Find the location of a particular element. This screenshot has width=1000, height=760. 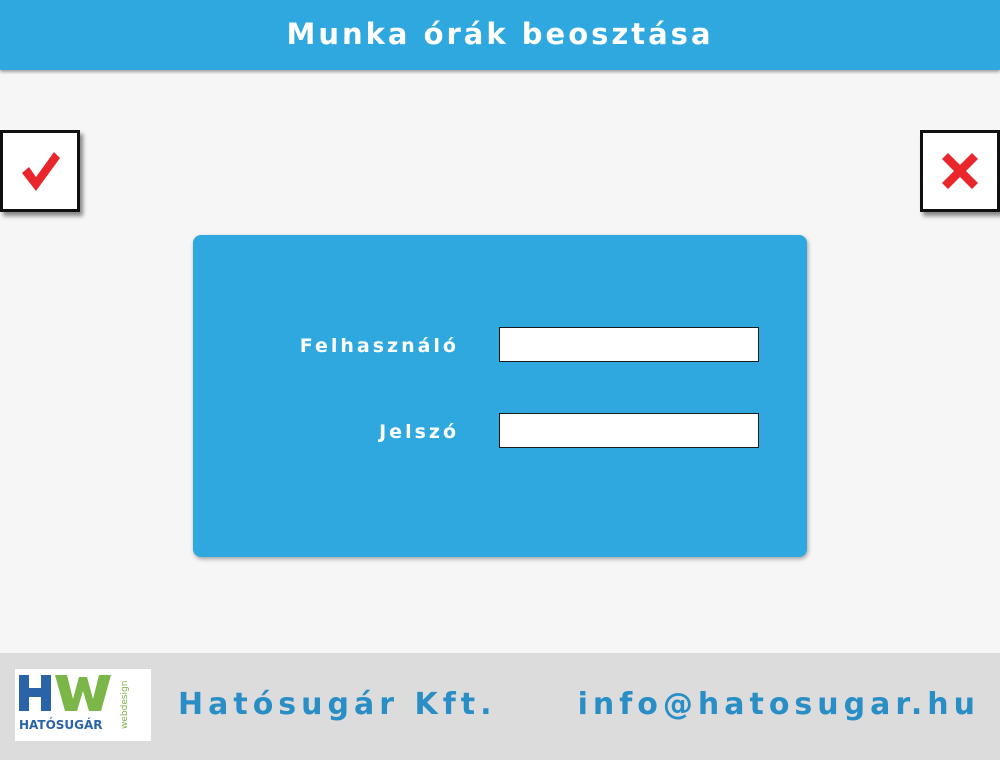

close-icon is located at coordinates (960, 171).